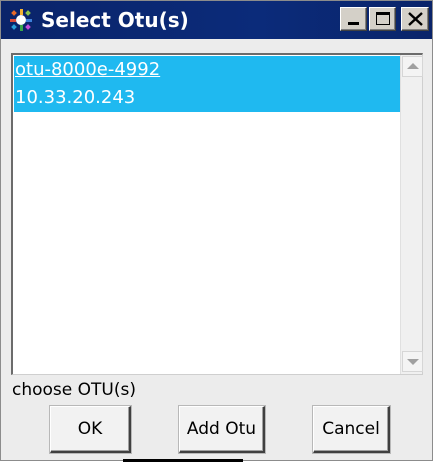  What do you see at coordinates (74, 390) in the screenshot?
I see `status-label: choose OTU(s)` at bounding box center [74, 390].